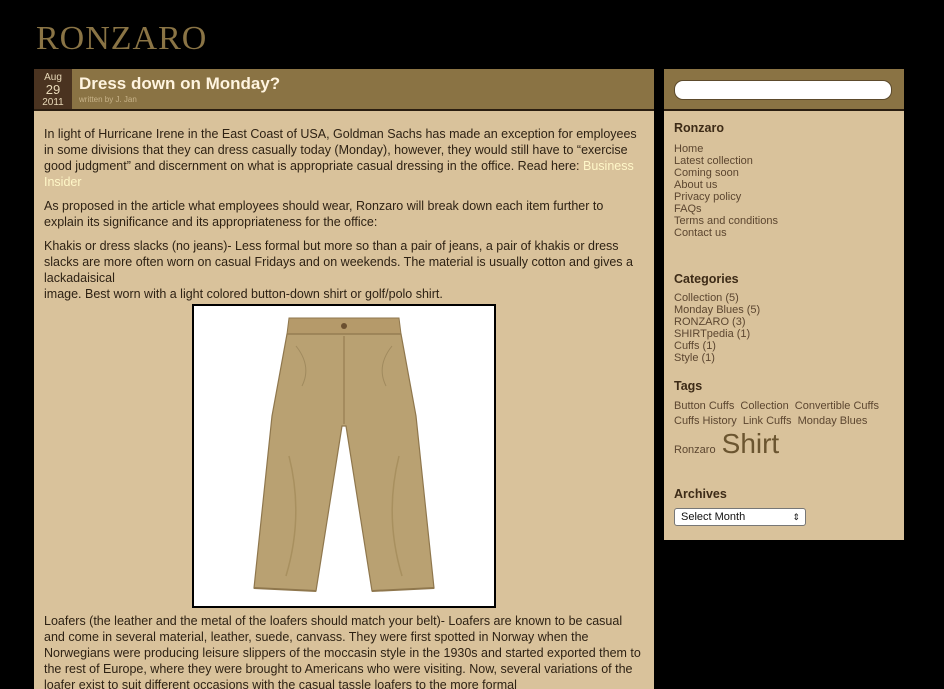  I want to click on archives-select-value: Select Month, so click(713, 517).